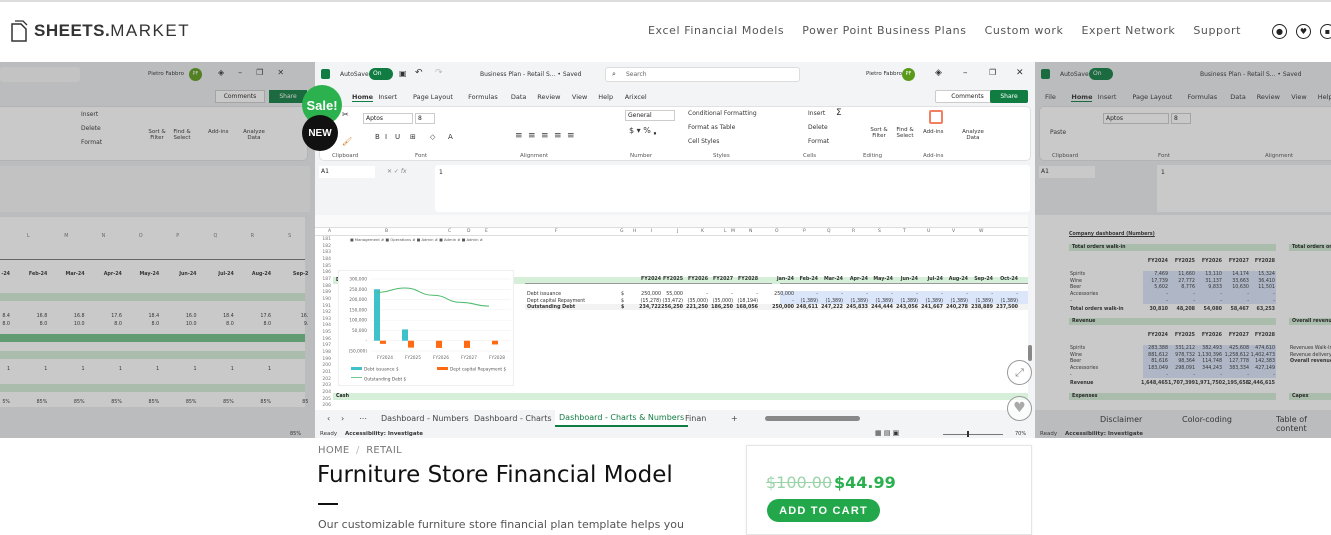  I want to click on sheet-tab: Dashboard - Charts, so click(513, 418).